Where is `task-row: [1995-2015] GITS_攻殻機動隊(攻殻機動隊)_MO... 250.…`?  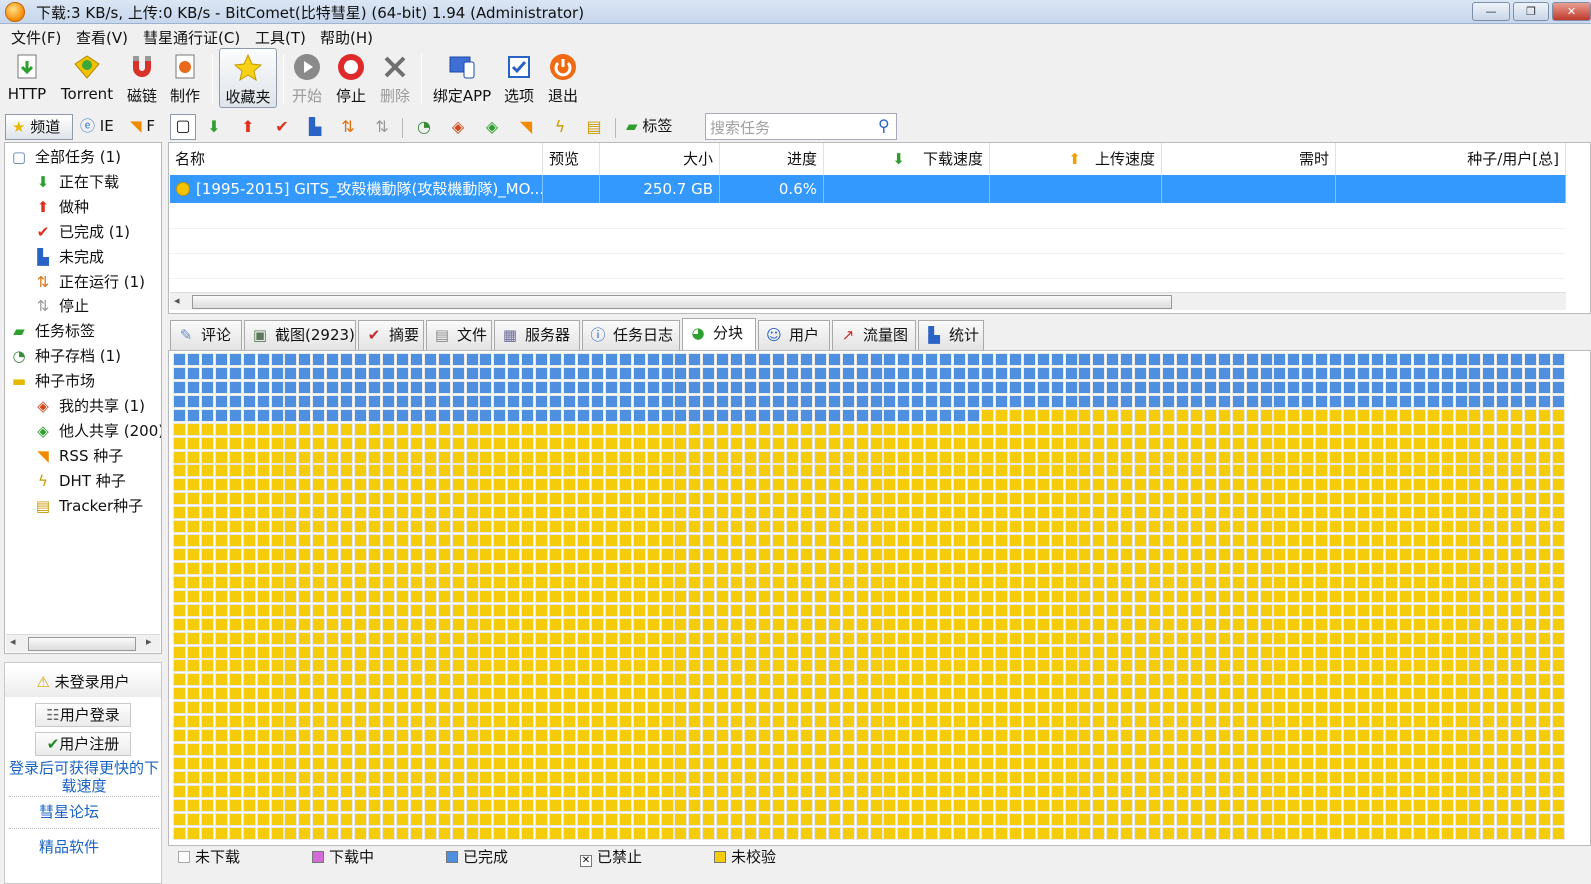 task-row: [1995-2015] GITS_攻殻機動隊(攻殻機動隊)_MO... 250.… is located at coordinates (868, 189).